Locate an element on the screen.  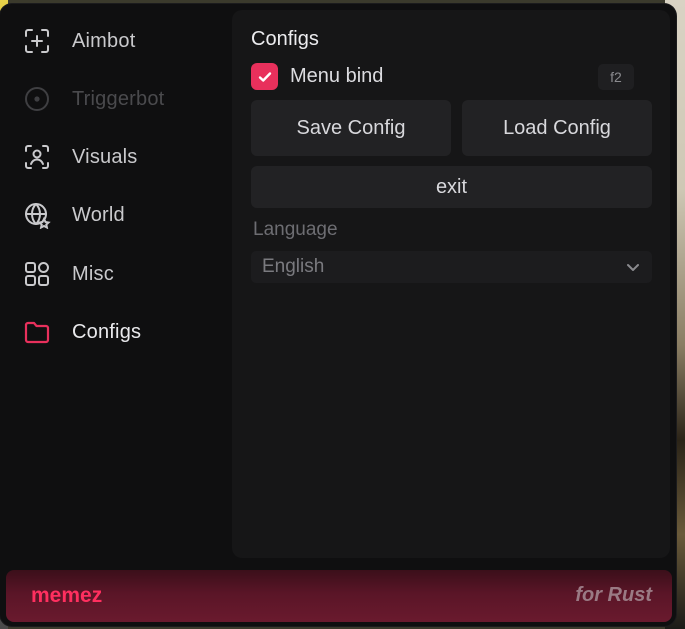
footer-tagline: for Rust is located at coordinates (613, 595).